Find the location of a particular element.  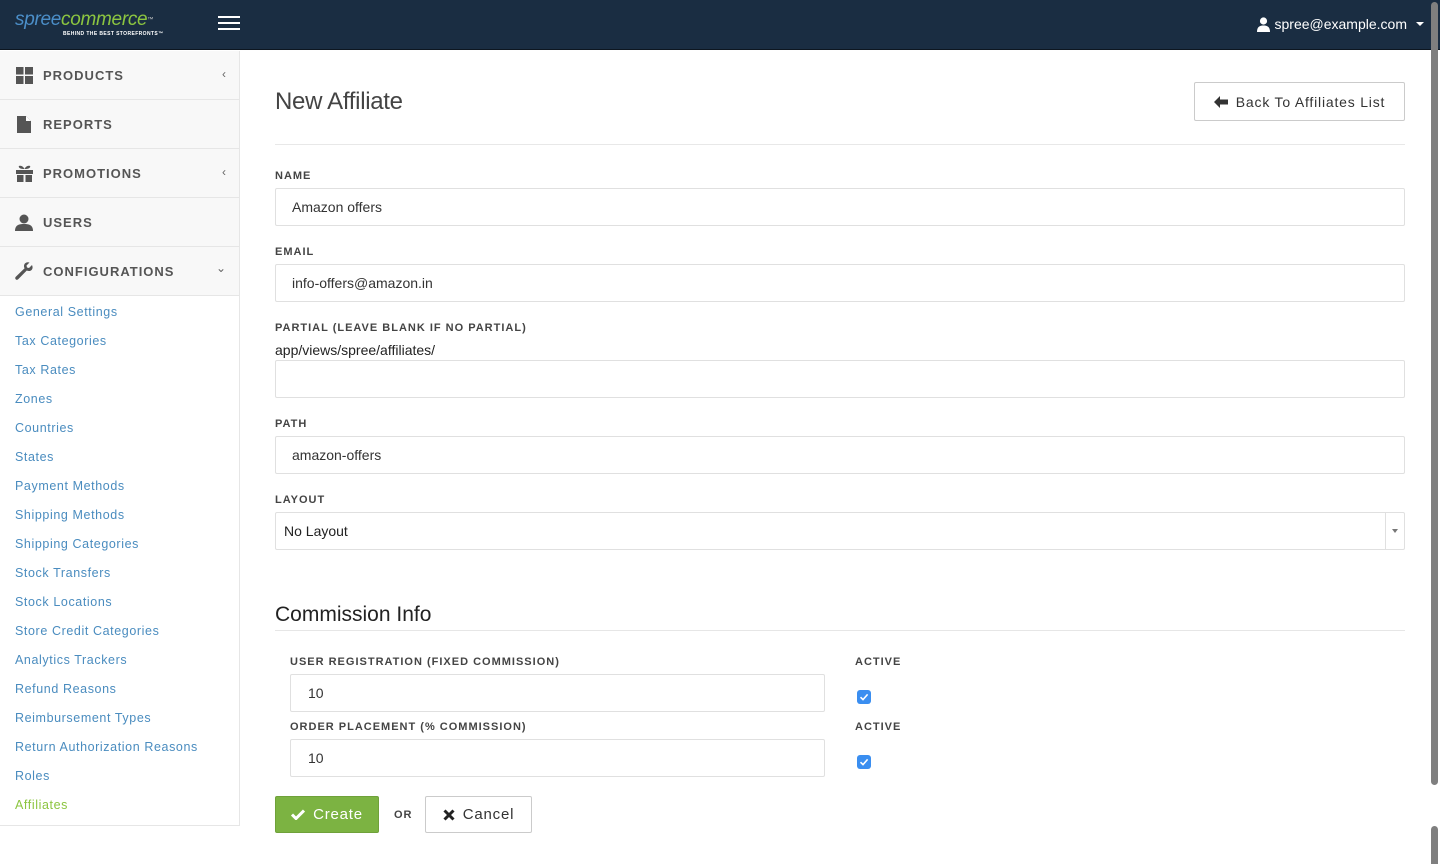

gift-icon is located at coordinates (24, 173).